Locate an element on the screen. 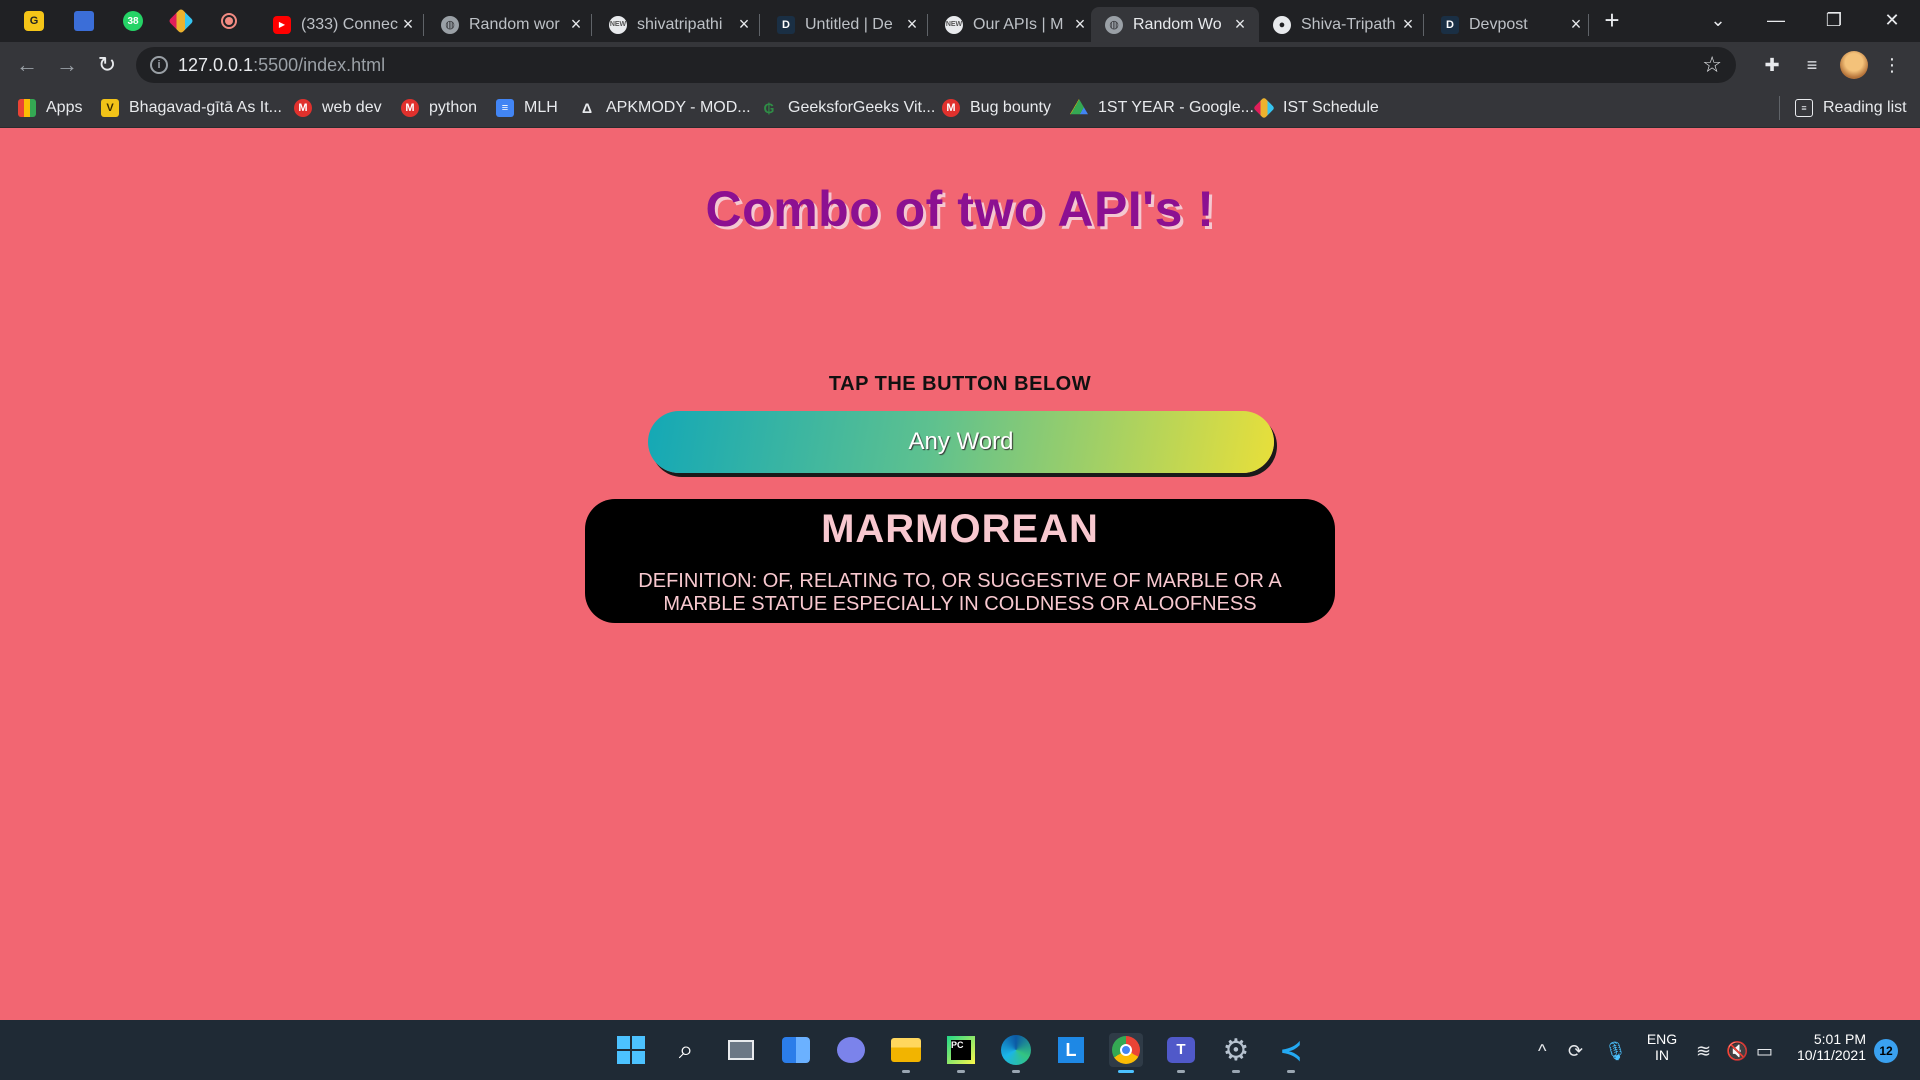 The width and height of the screenshot is (1920, 1080). tap-instruction: TAP THE BUTTON BELOW is located at coordinates (960, 384).